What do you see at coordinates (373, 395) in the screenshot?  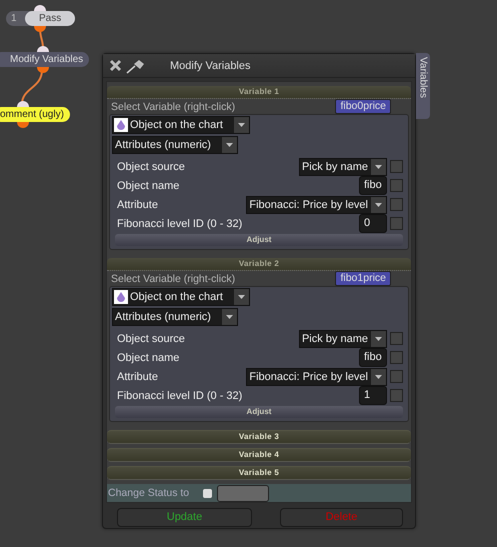 I see `input-field: 1` at bounding box center [373, 395].